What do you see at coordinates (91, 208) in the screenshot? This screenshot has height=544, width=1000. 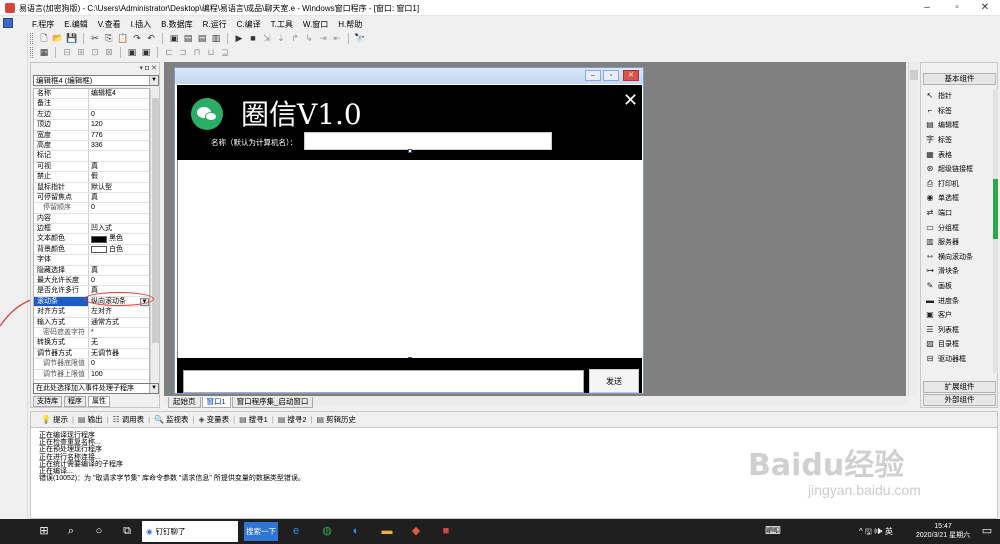 I see `property-row: 停留顺序 0` at bounding box center [91, 208].